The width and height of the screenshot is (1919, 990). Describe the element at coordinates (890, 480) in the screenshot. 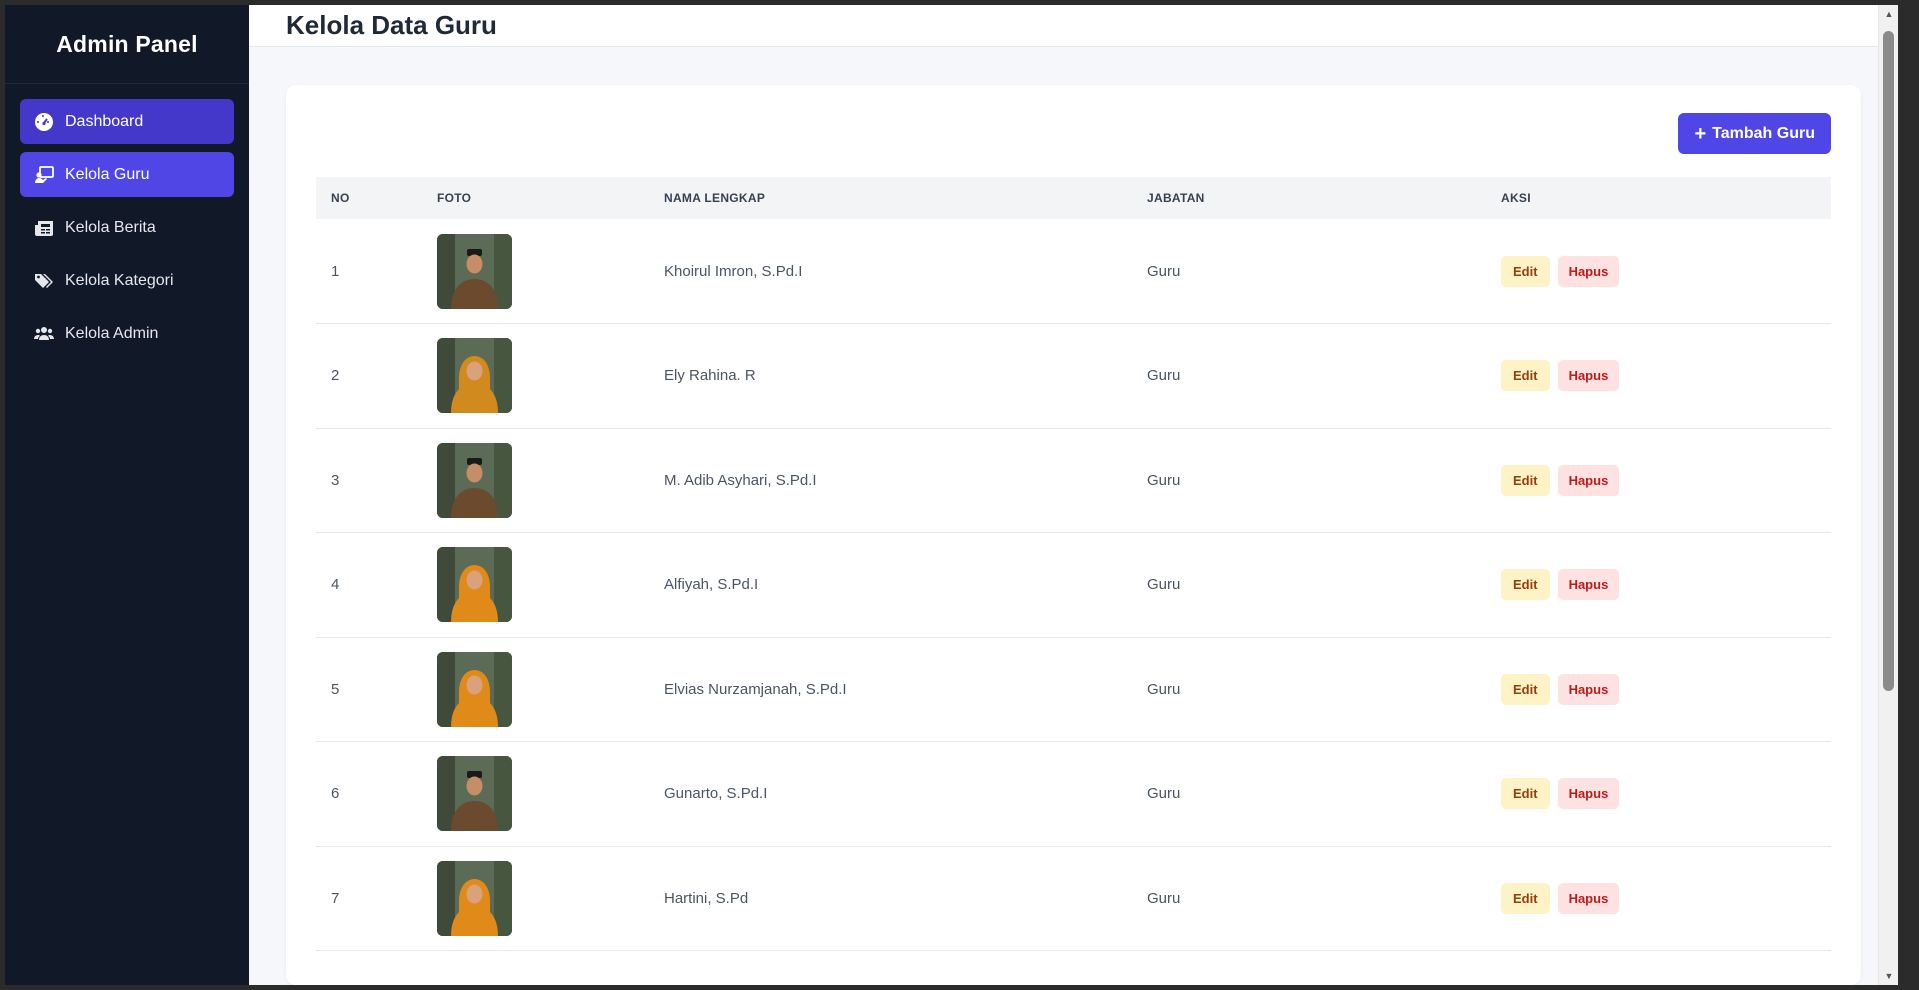

I see `cell-nama: M. Adib Asyhari, S.Pd.I` at that location.